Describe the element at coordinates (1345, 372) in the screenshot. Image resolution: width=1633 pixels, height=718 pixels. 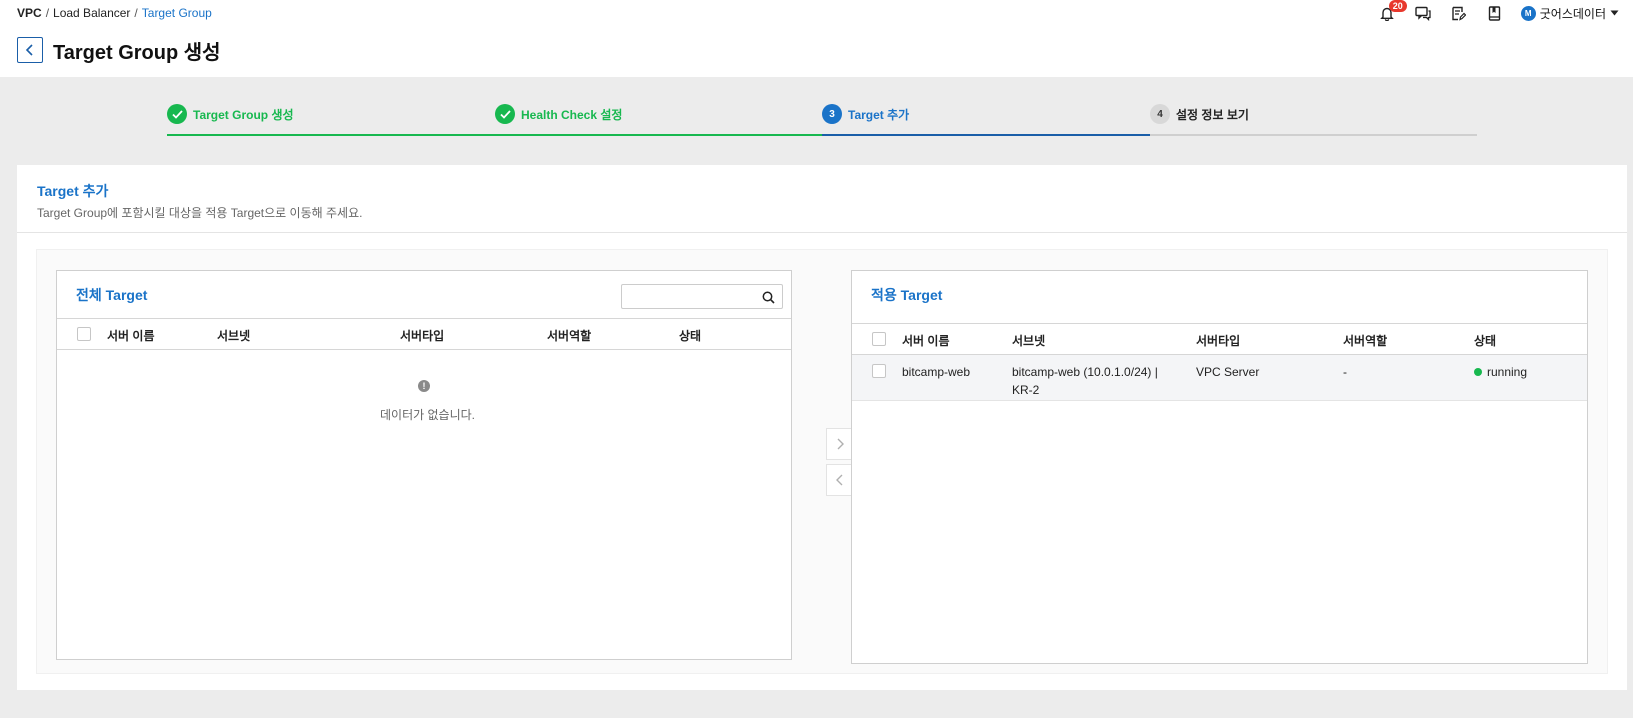
I see `server-role: -` at that location.